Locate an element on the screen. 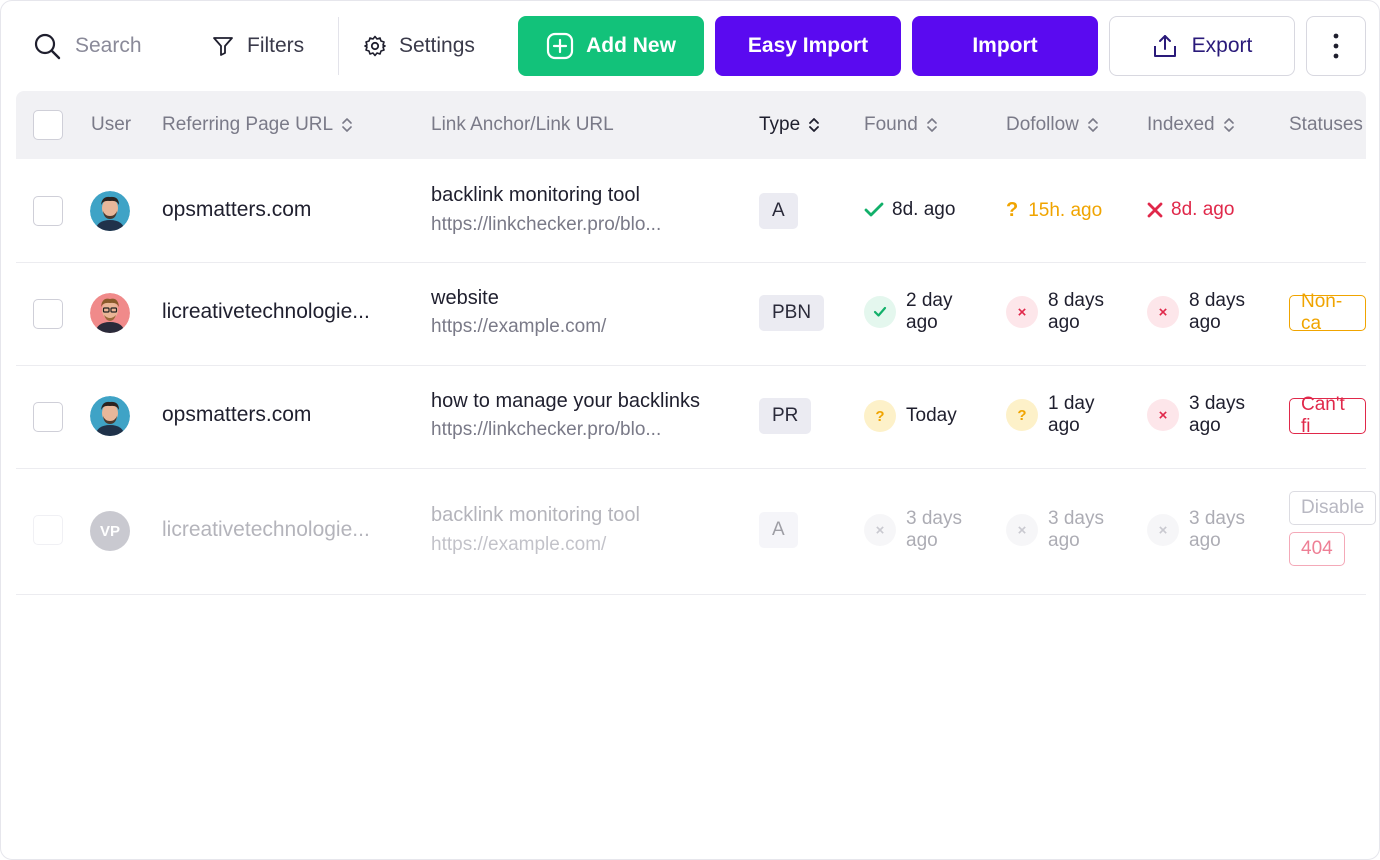  more-options-button is located at coordinates (1336, 46).